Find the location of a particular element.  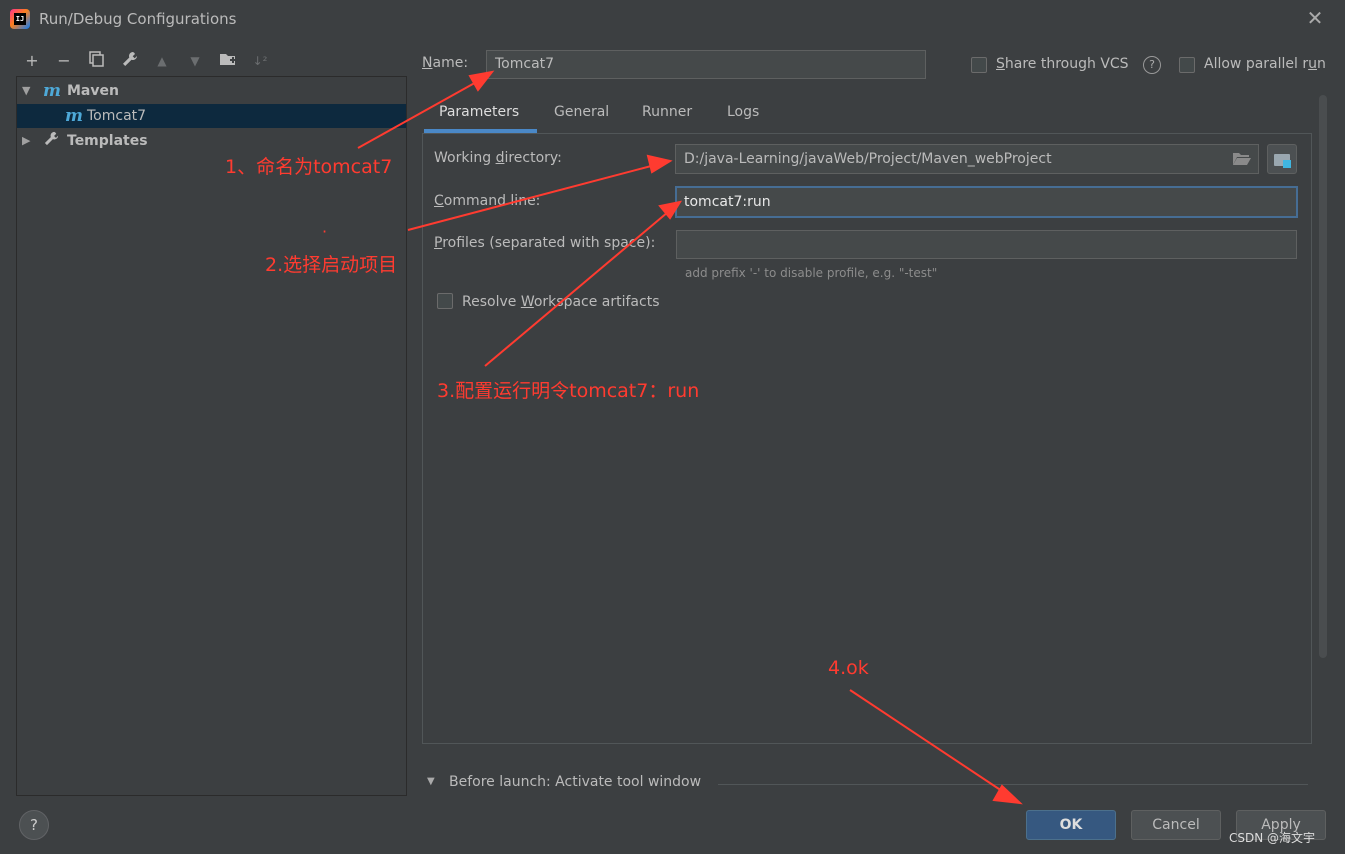

move-up-button: ▲ is located at coordinates (162, 61).